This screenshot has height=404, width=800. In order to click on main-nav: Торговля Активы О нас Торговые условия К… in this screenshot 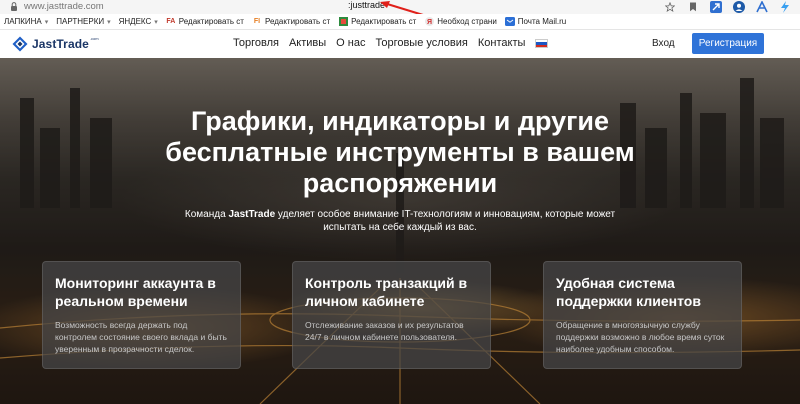, I will do `click(391, 43)`.